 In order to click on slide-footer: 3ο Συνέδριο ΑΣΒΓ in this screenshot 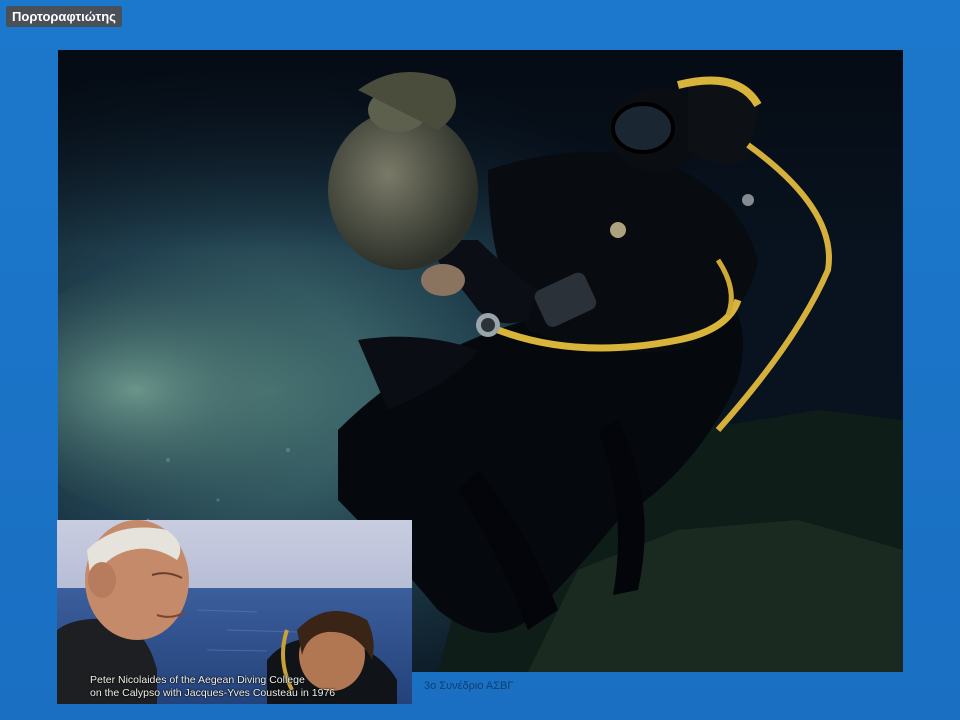, I will do `click(469, 686)`.